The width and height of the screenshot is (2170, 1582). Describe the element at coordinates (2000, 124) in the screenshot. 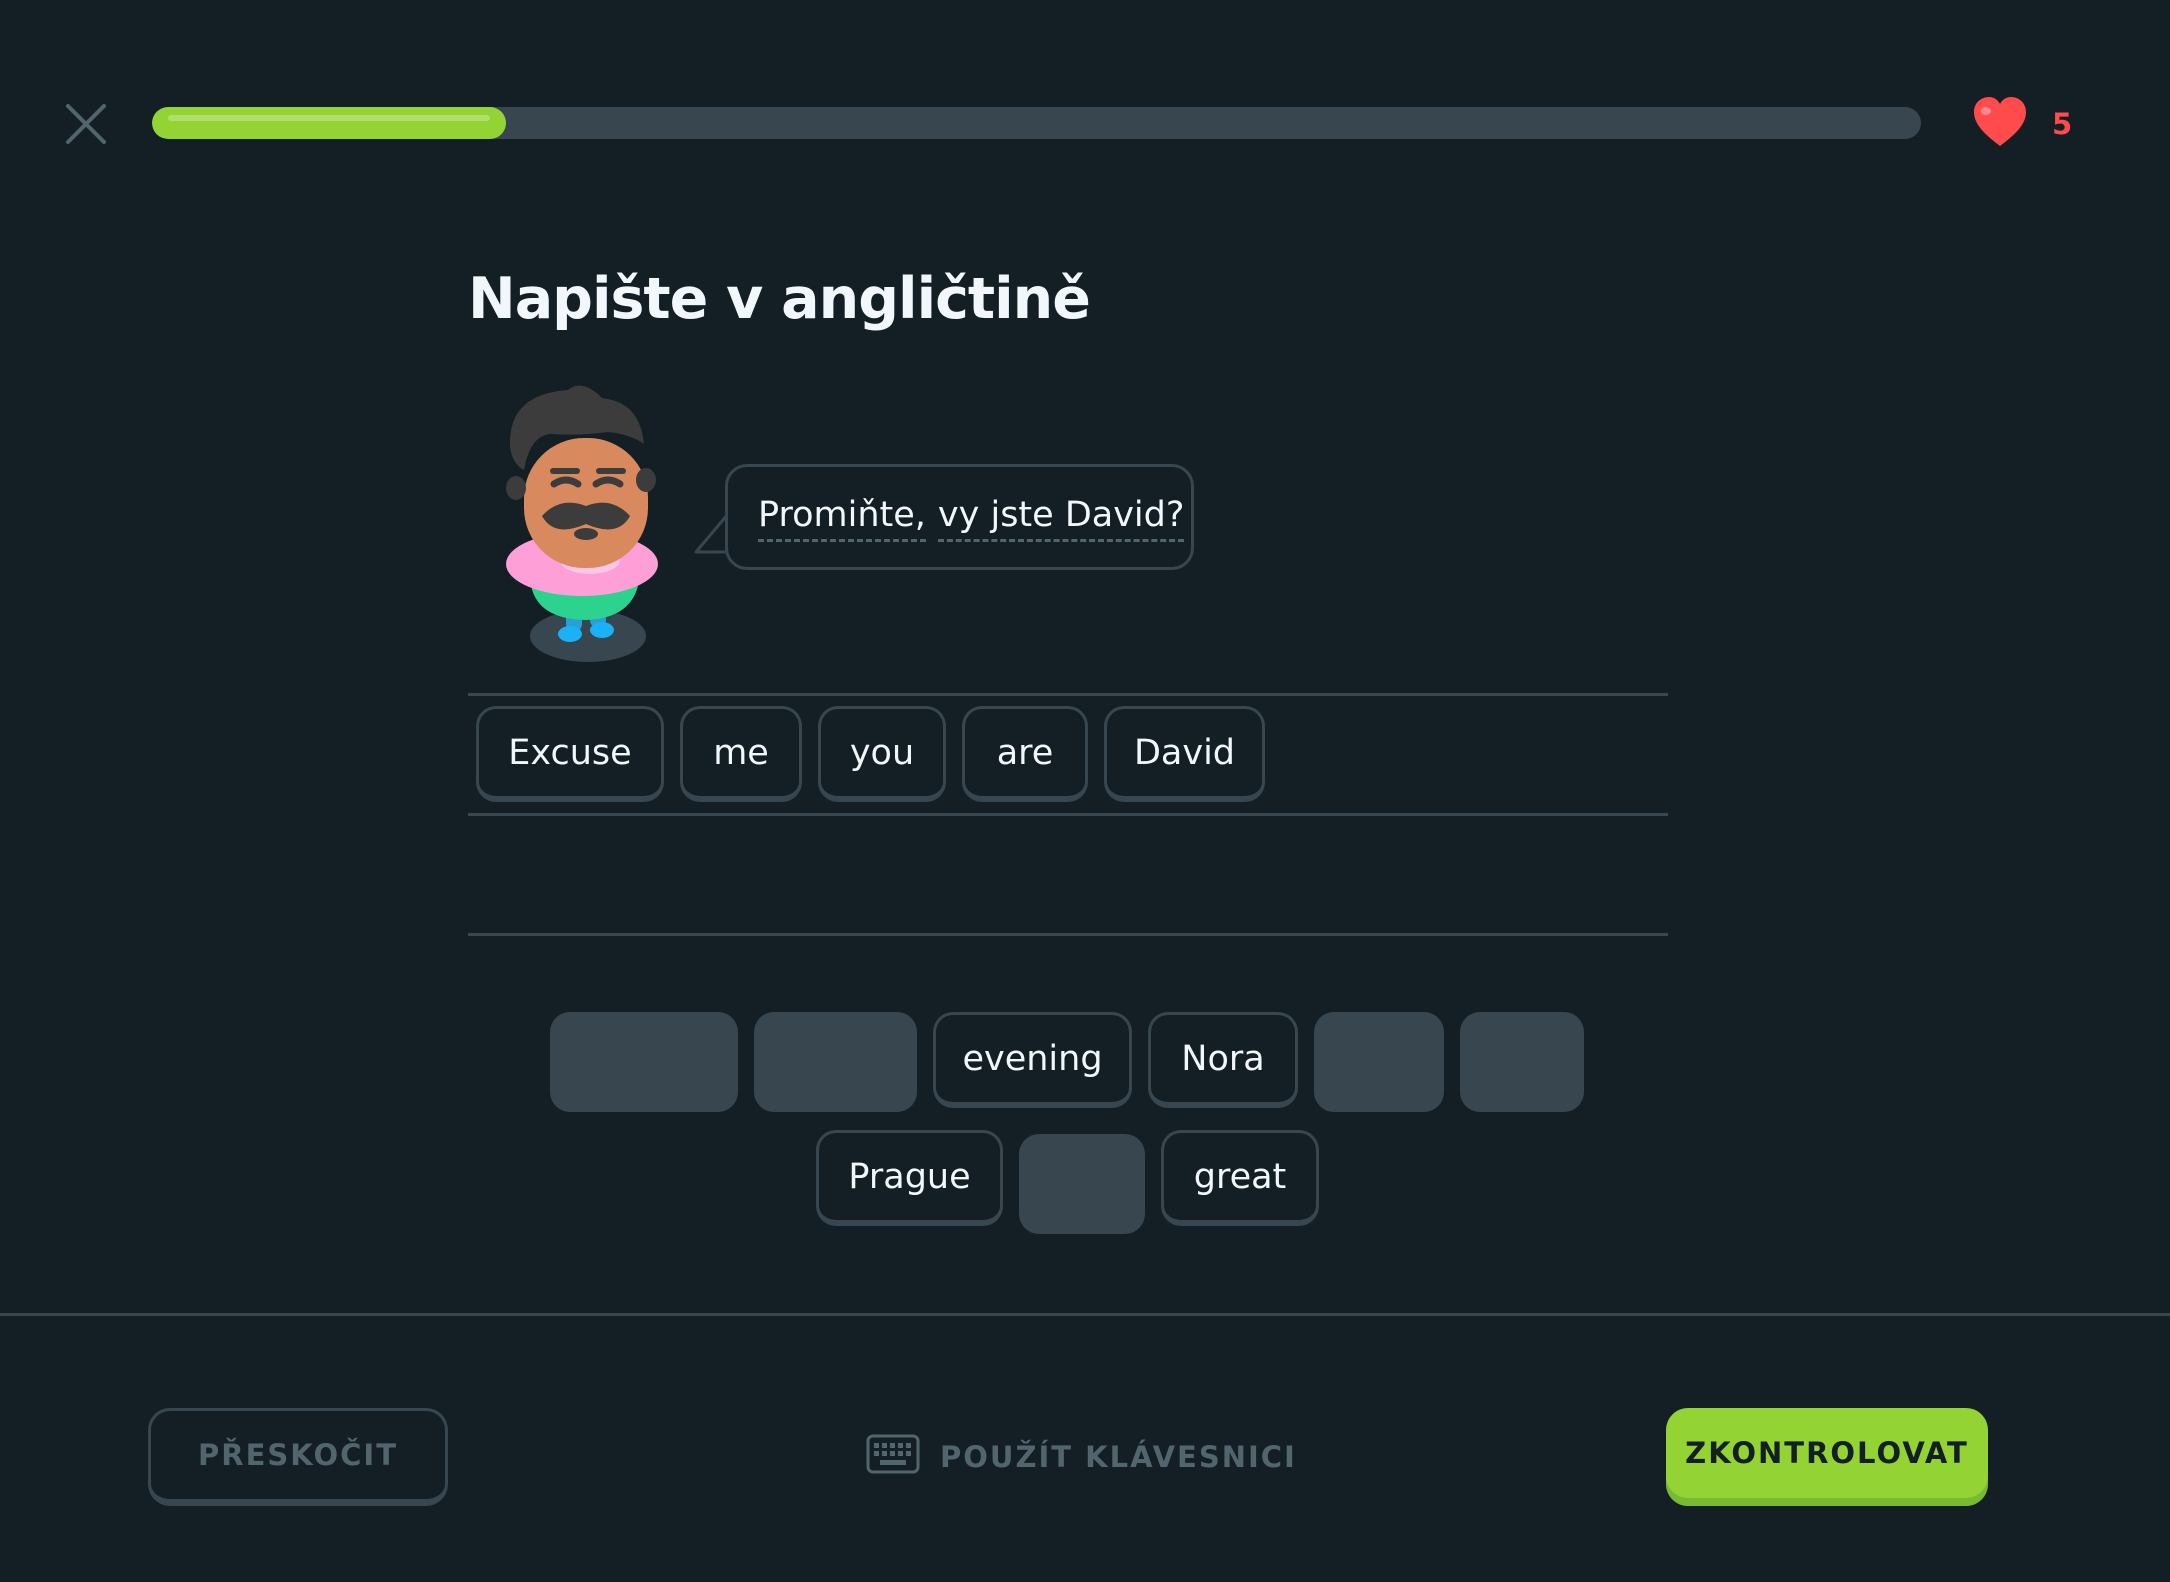

I see `heart-icon` at that location.